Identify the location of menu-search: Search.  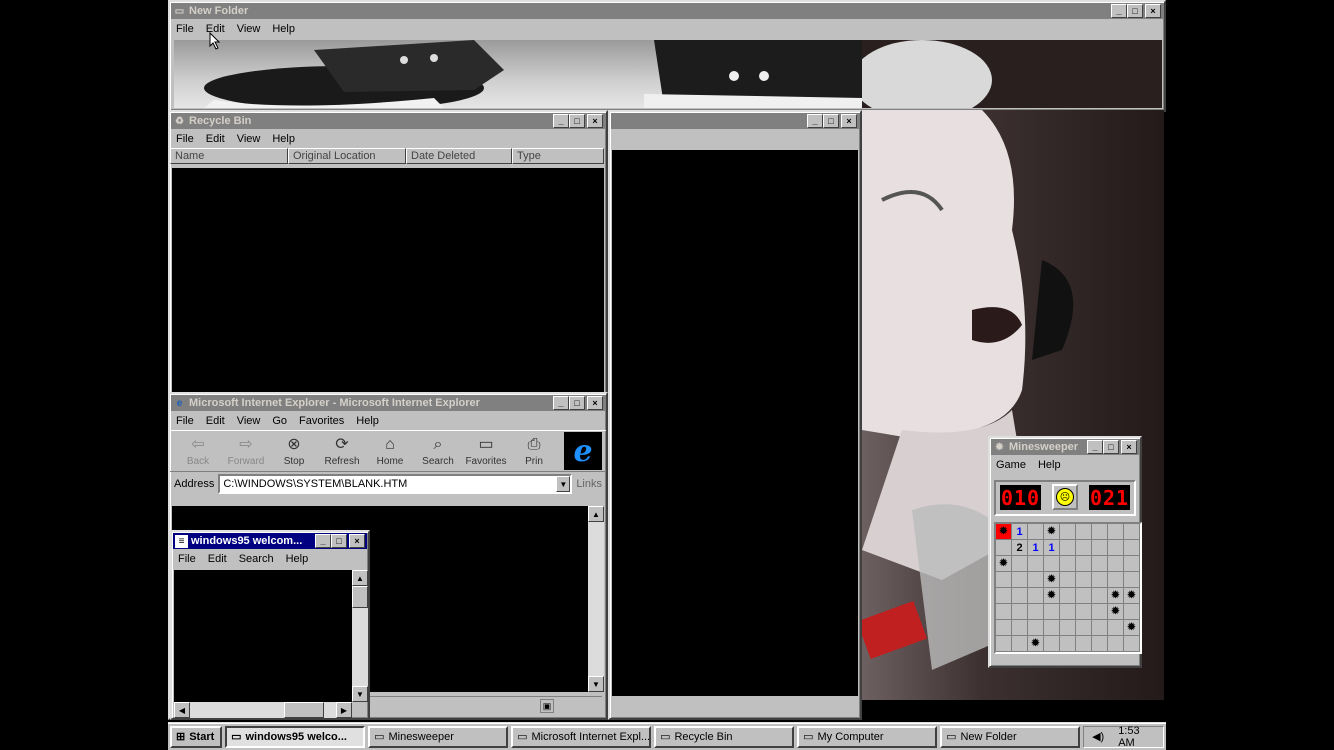
(256, 559).